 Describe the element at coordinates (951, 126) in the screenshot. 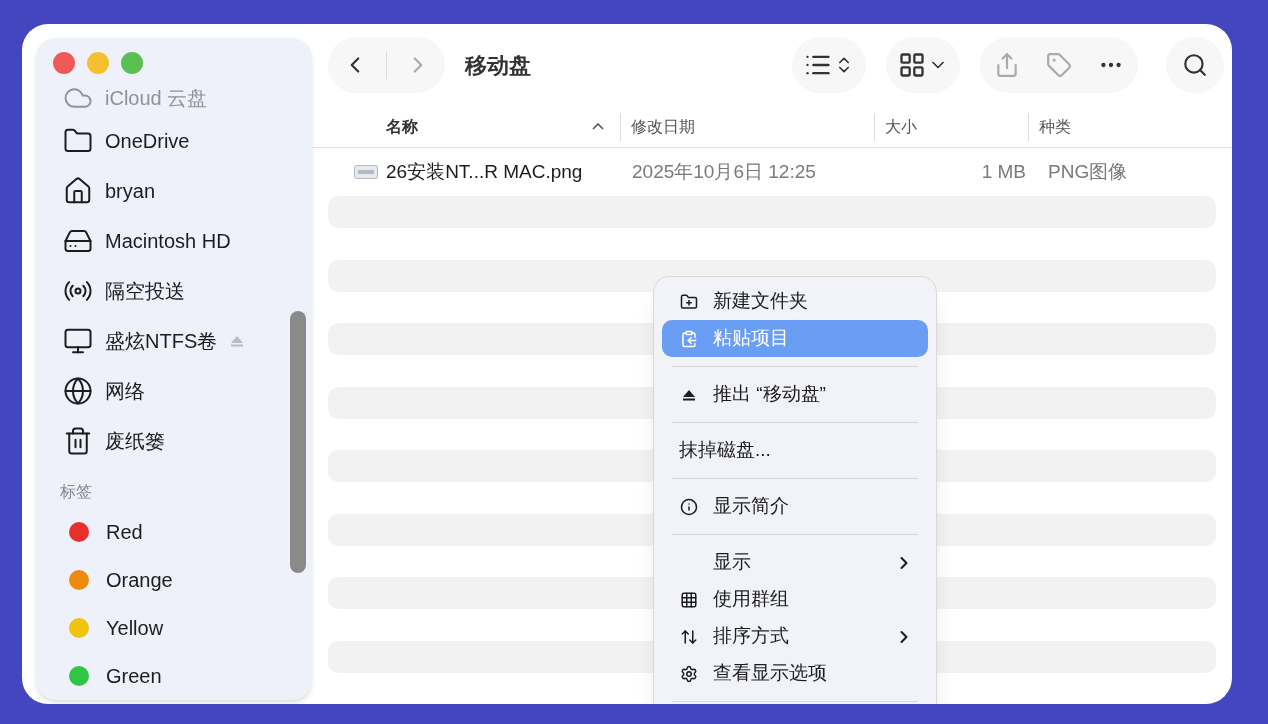

I see `column-header: 大小` at that location.